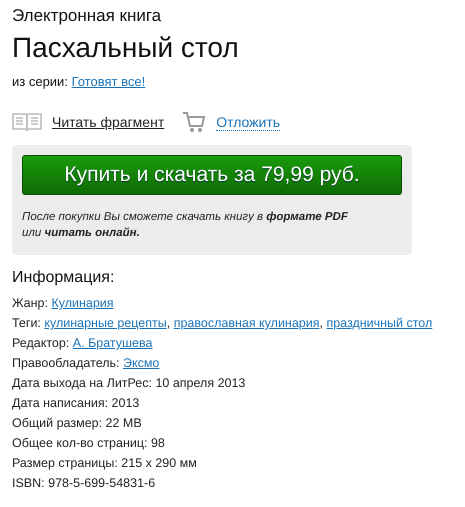 The image size is (465, 507). Describe the element at coordinates (108, 122) in the screenshot. I see `read-fragment-link: Читать фрагмент` at that location.